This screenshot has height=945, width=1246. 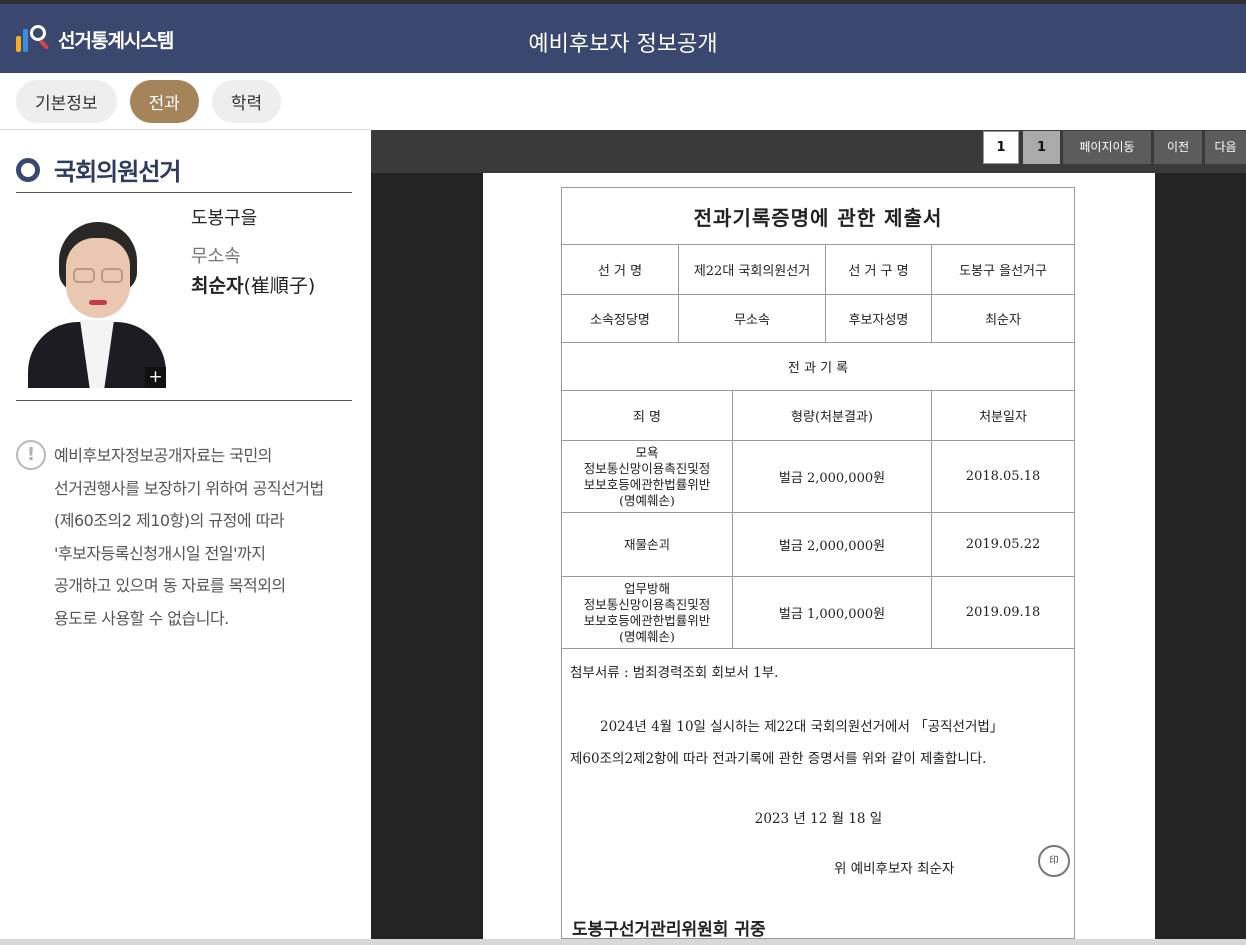 I want to click on notice-line: 공개하고 있으며 동 자료를 목적외의, so click(x=170, y=585).